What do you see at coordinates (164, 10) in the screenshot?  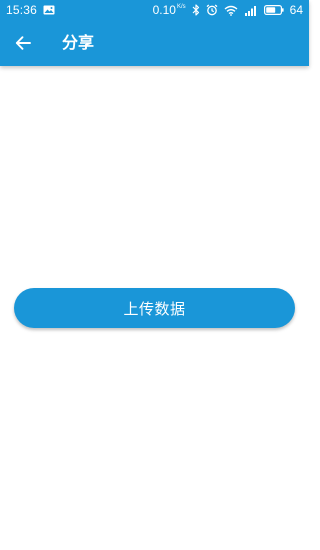 I see `network-speed-value: 0.10` at bounding box center [164, 10].